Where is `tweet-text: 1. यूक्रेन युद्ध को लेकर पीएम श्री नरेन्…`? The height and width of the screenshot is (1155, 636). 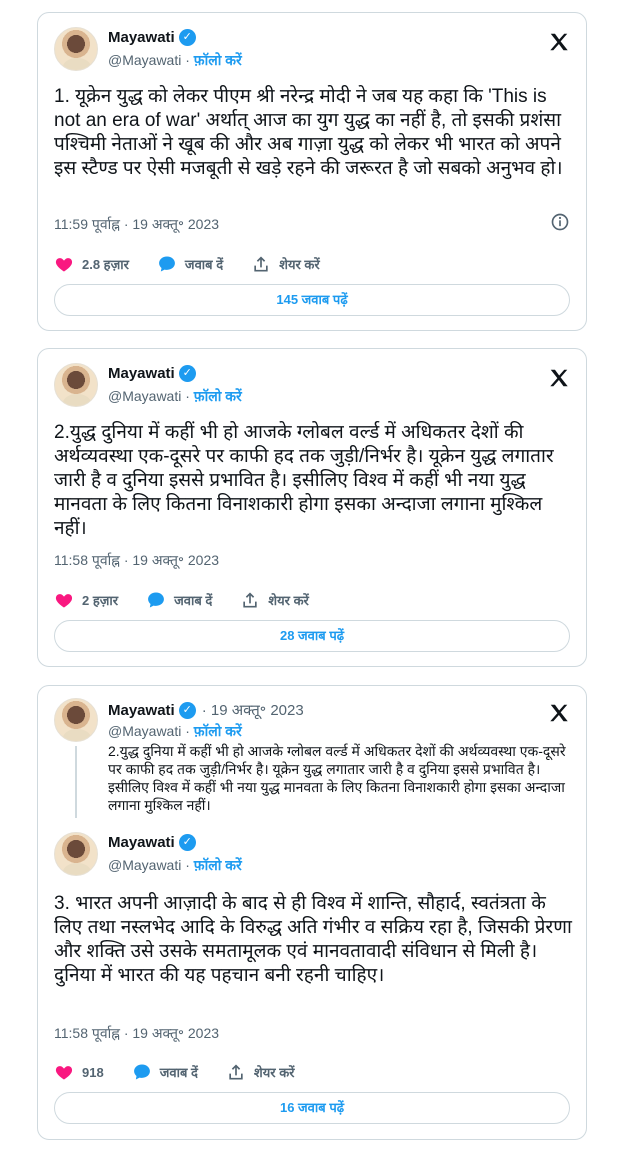
tweet-text: 1. यूक्रेन युद्ध को लेकर पीएम श्री नरेन्… is located at coordinates (308, 132).